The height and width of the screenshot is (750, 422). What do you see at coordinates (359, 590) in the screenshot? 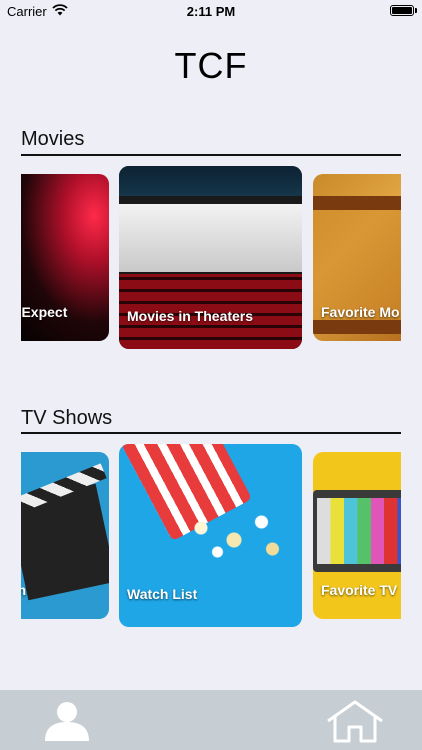
I see `card-label: Favorite TV` at bounding box center [359, 590].